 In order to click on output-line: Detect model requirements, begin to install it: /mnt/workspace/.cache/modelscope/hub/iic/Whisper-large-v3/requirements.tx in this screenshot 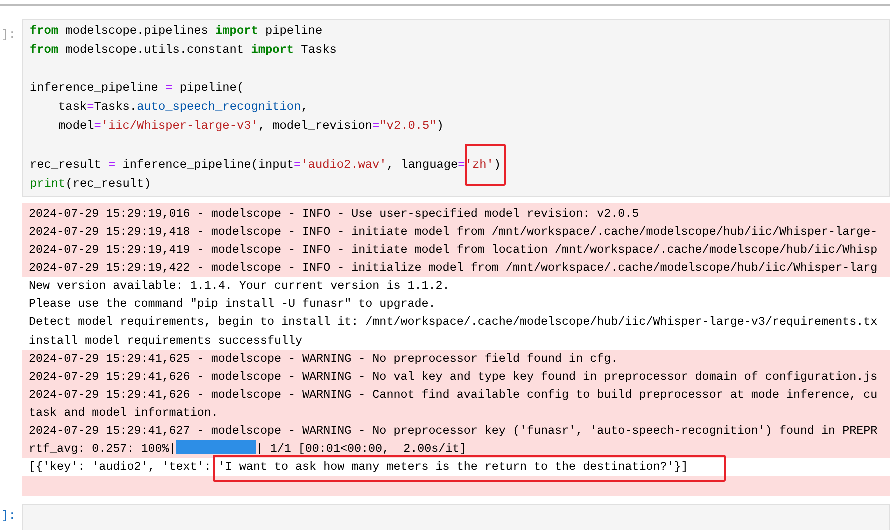, I will do `click(453, 322)`.